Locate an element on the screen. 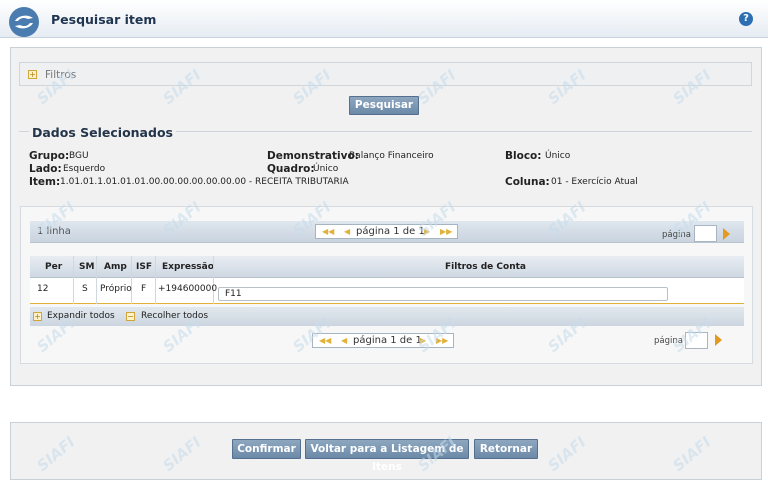  expand-plus-icon: + is located at coordinates (32, 74).